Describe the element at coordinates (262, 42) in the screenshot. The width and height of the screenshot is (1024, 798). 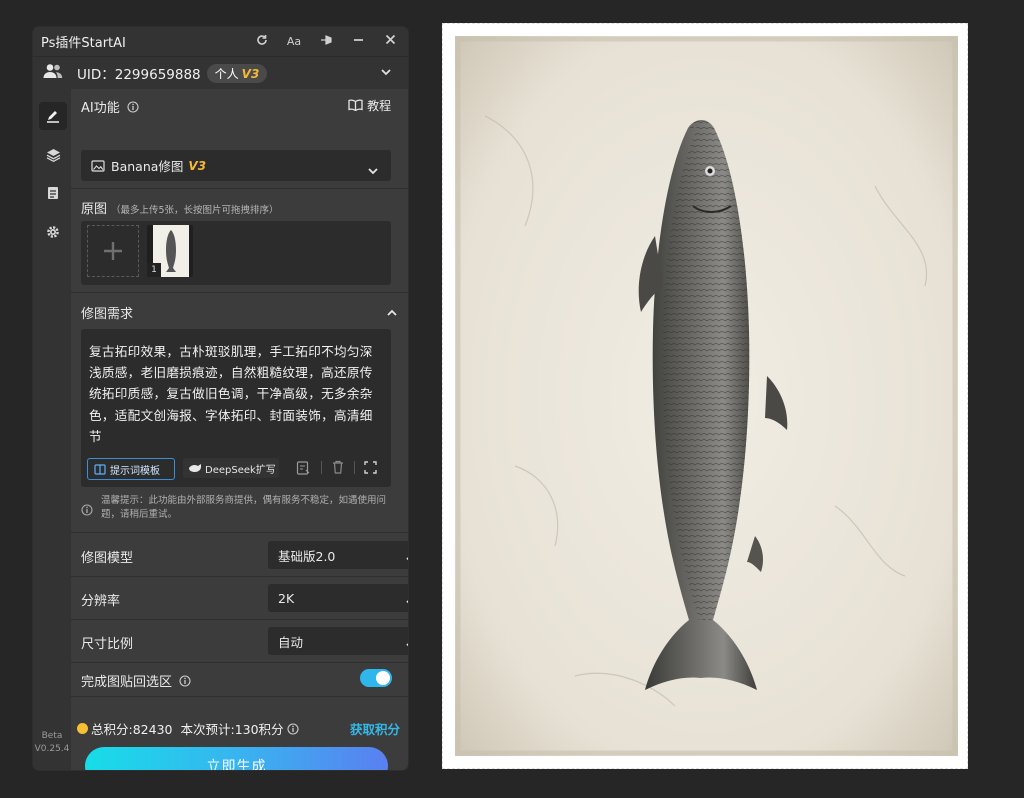
I see `refresh-icon` at that location.